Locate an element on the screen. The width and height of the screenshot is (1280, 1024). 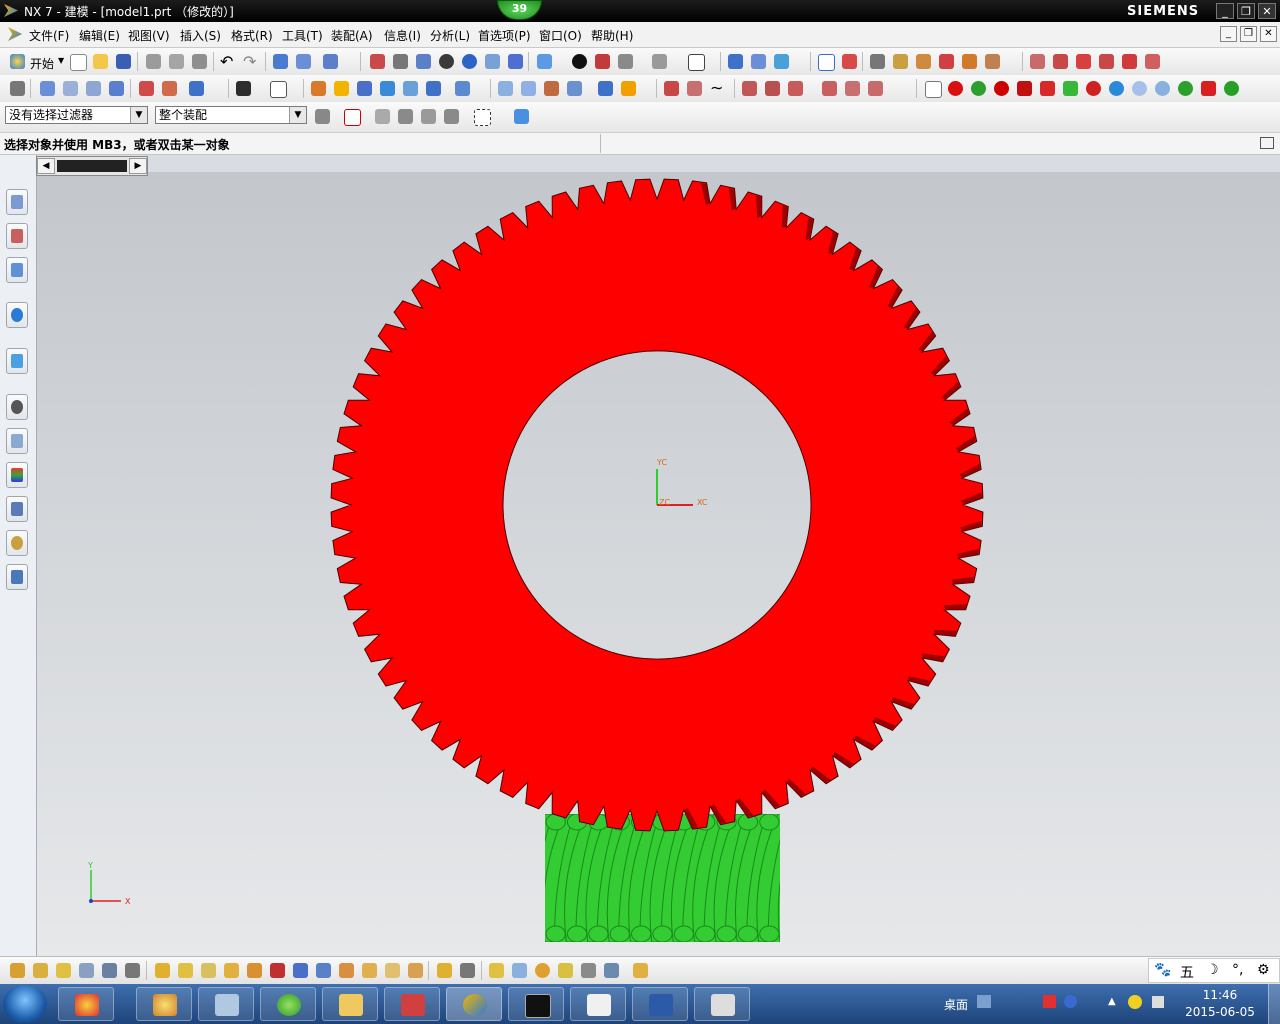
redo-icon: ↷ is located at coordinates (249, 61).